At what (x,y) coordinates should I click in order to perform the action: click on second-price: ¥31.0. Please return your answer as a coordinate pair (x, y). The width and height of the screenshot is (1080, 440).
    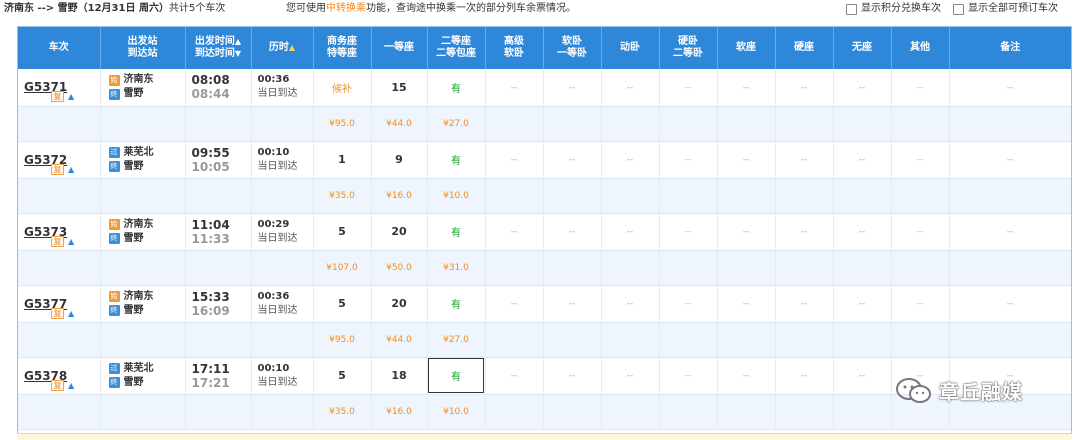
    Looking at the image, I should click on (456, 267).